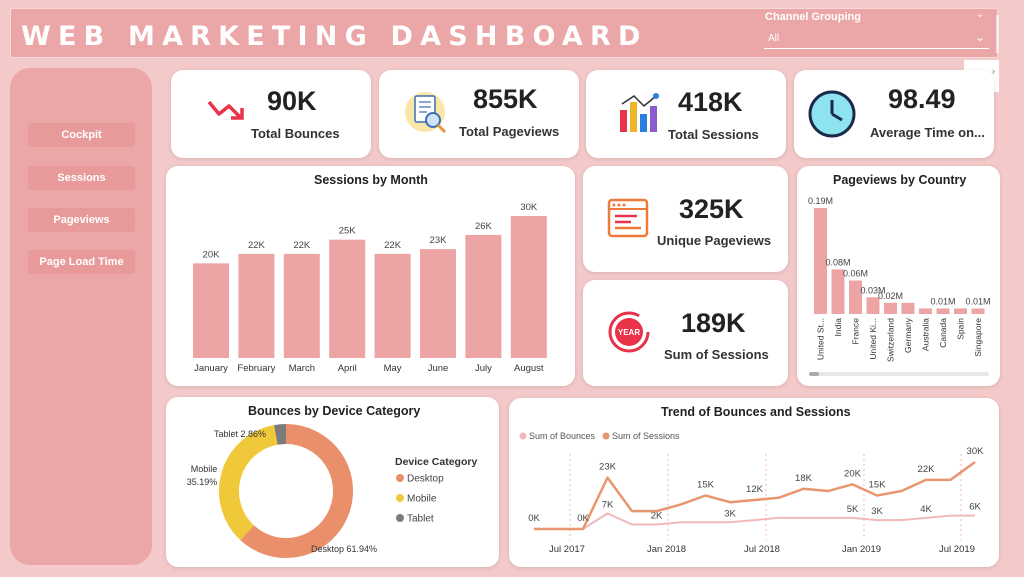 The height and width of the screenshot is (577, 1024). I want to click on kpi-label: Total Sessions, so click(713, 134).